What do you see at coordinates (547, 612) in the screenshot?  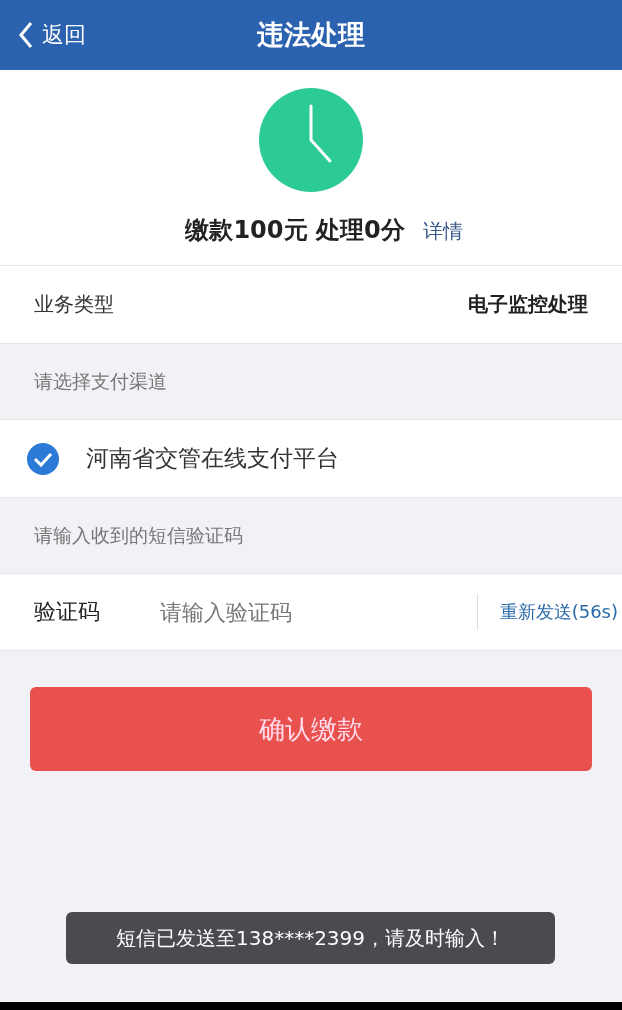 I see `resend-button: 重新发送(56s)` at bounding box center [547, 612].